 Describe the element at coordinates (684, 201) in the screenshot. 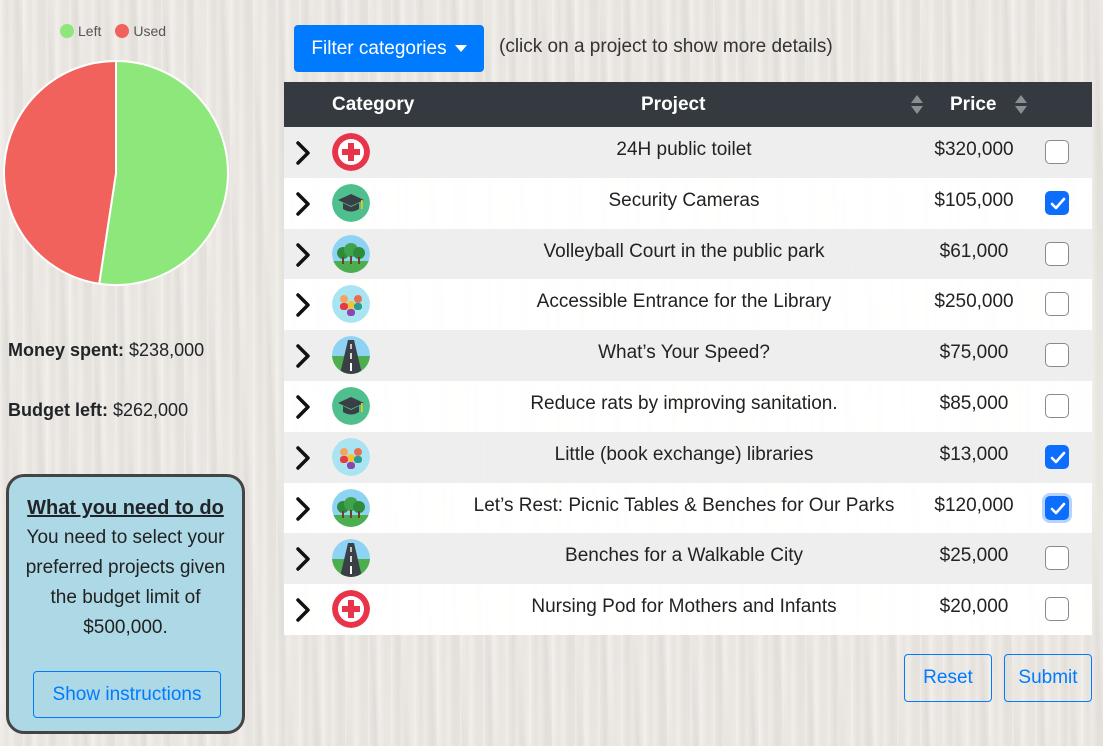

I see `project-name: Security Cameras` at that location.